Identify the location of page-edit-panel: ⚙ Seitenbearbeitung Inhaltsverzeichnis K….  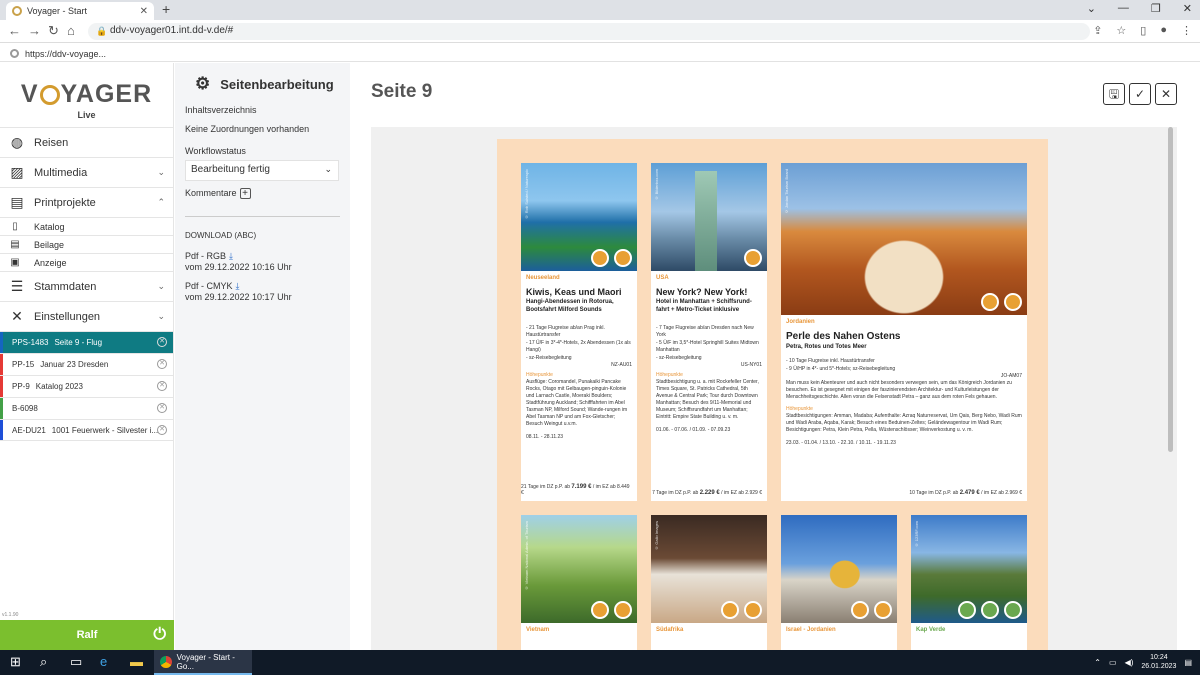
(262, 356).